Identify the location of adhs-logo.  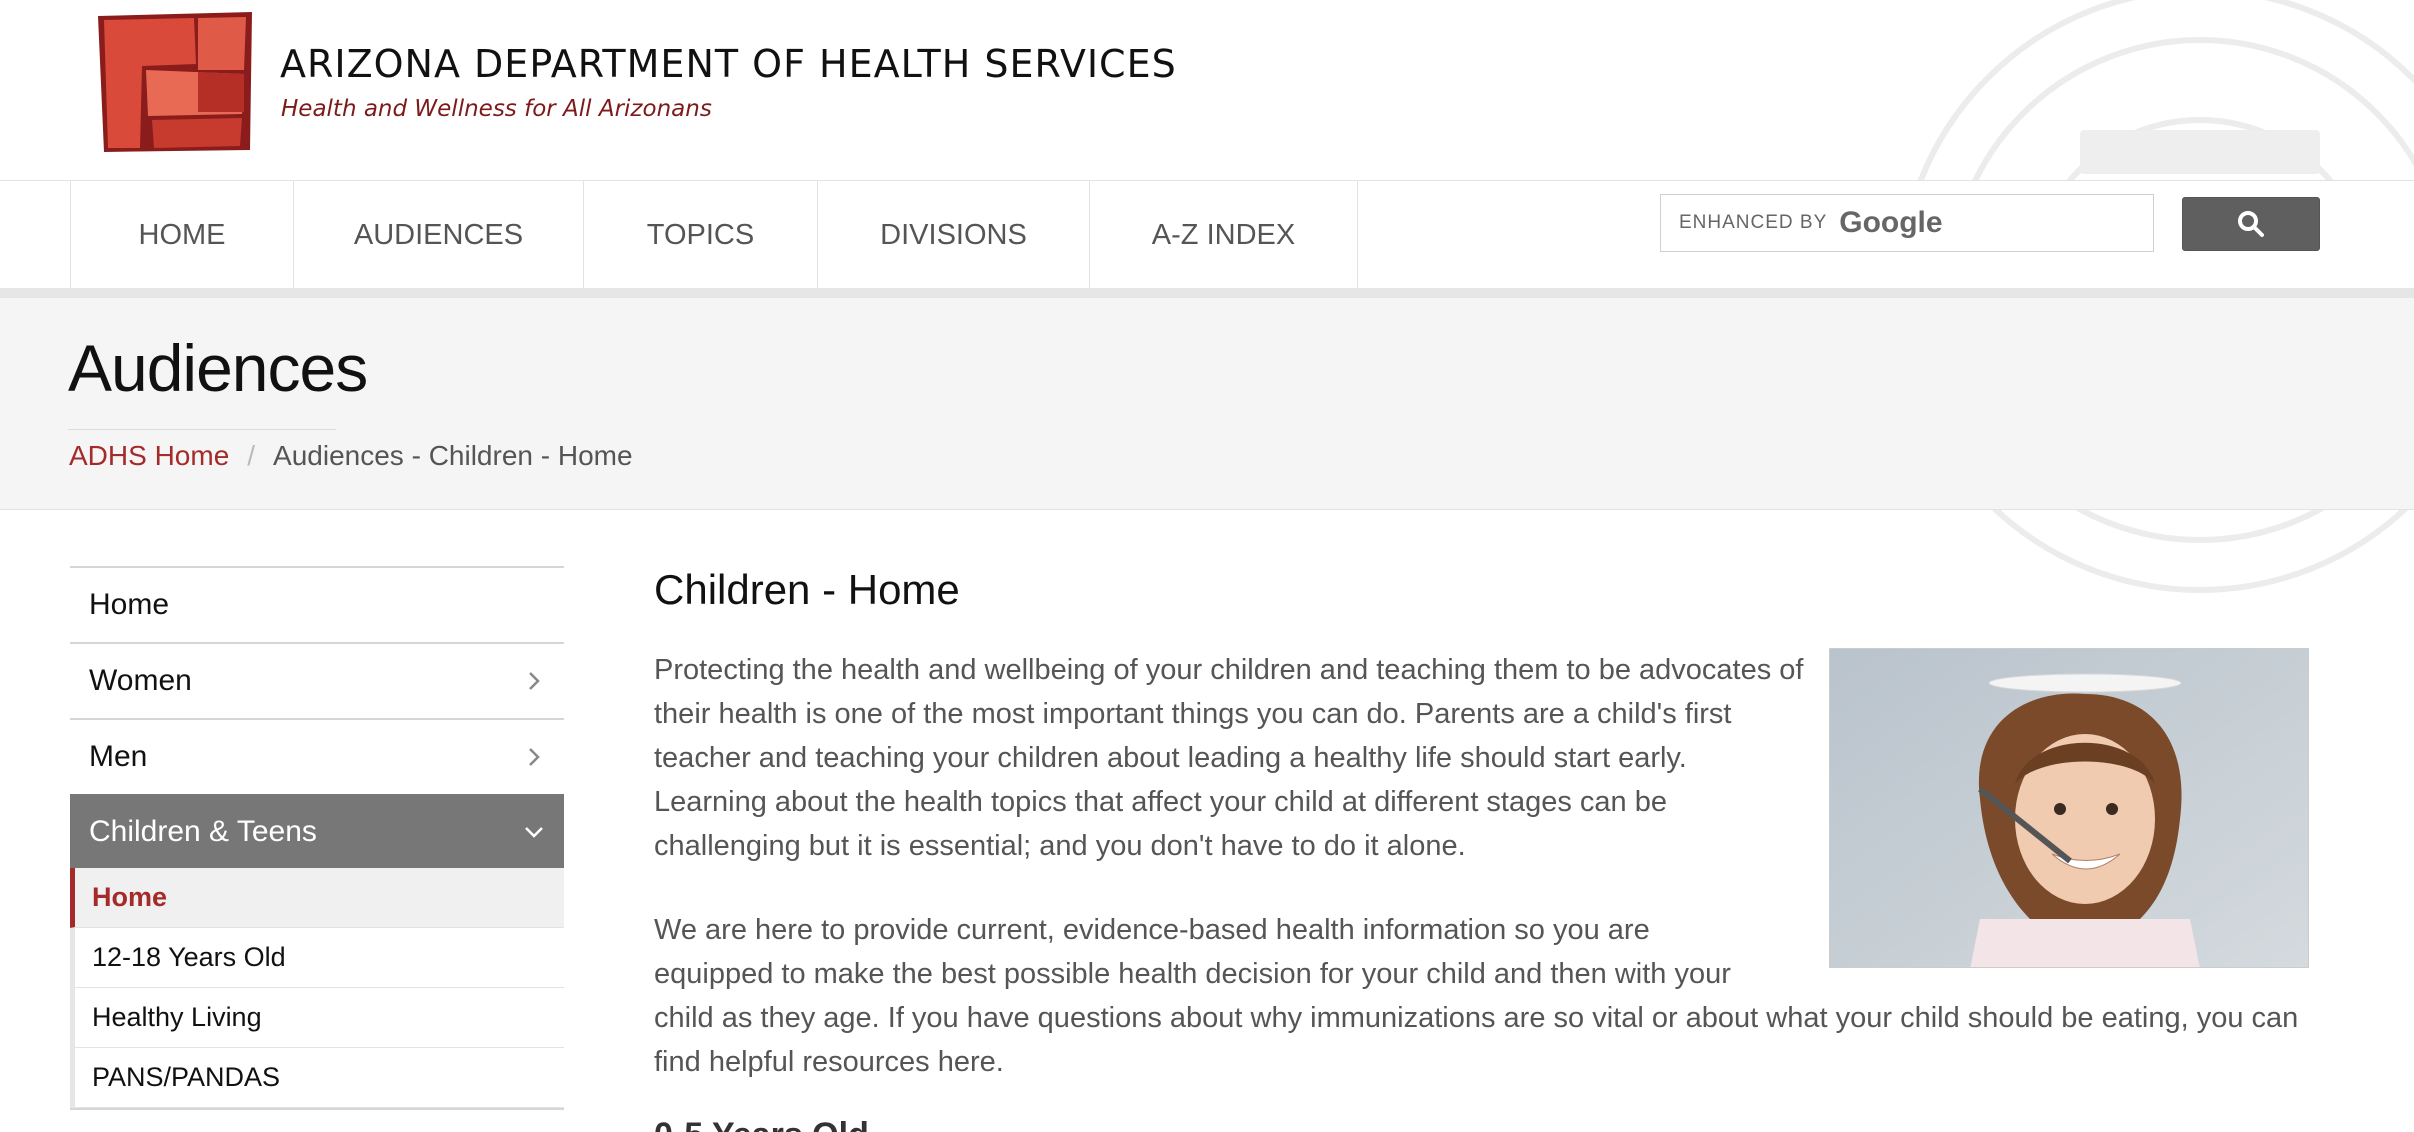
(175, 83).